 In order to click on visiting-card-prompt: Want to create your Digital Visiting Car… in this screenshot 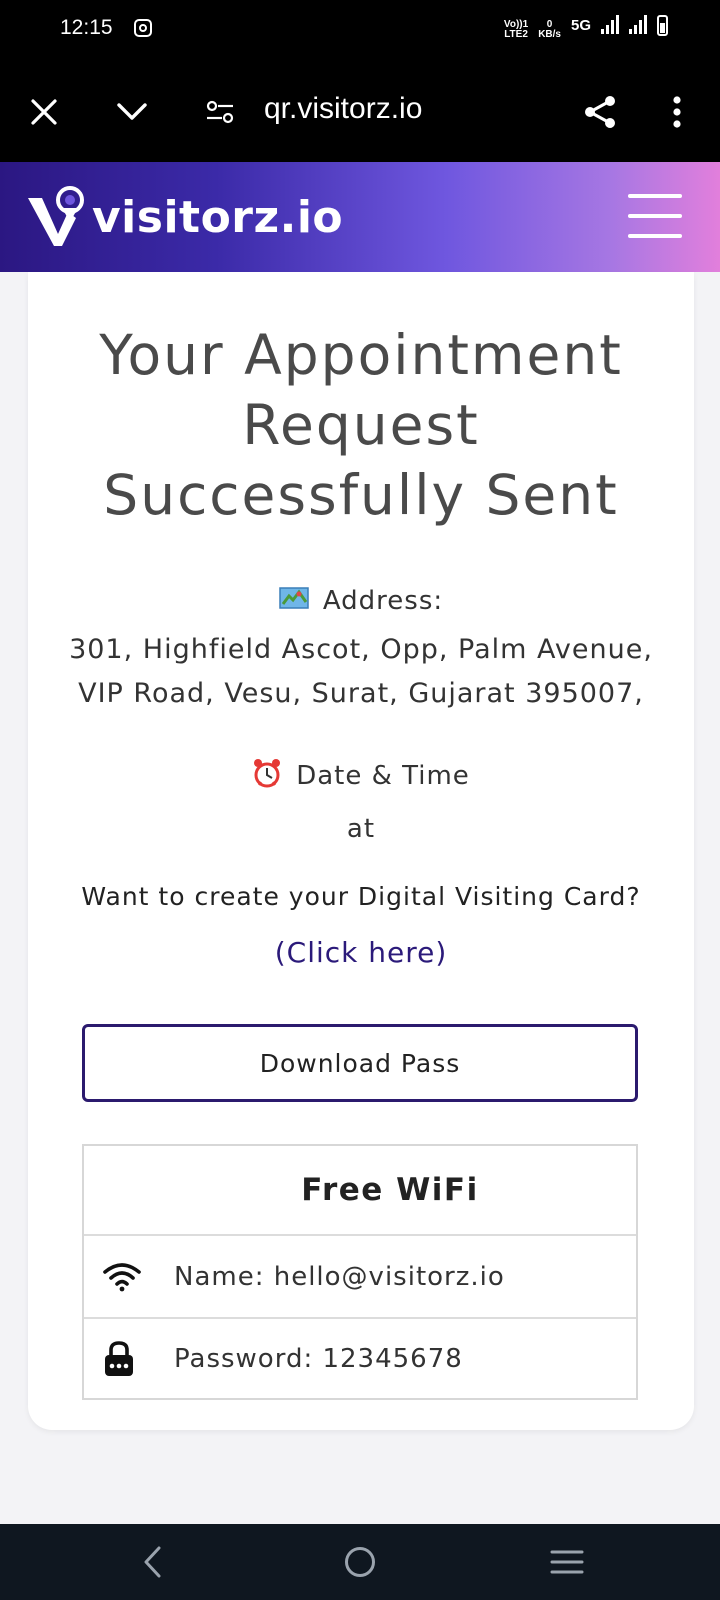, I will do `click(361, 896)`.